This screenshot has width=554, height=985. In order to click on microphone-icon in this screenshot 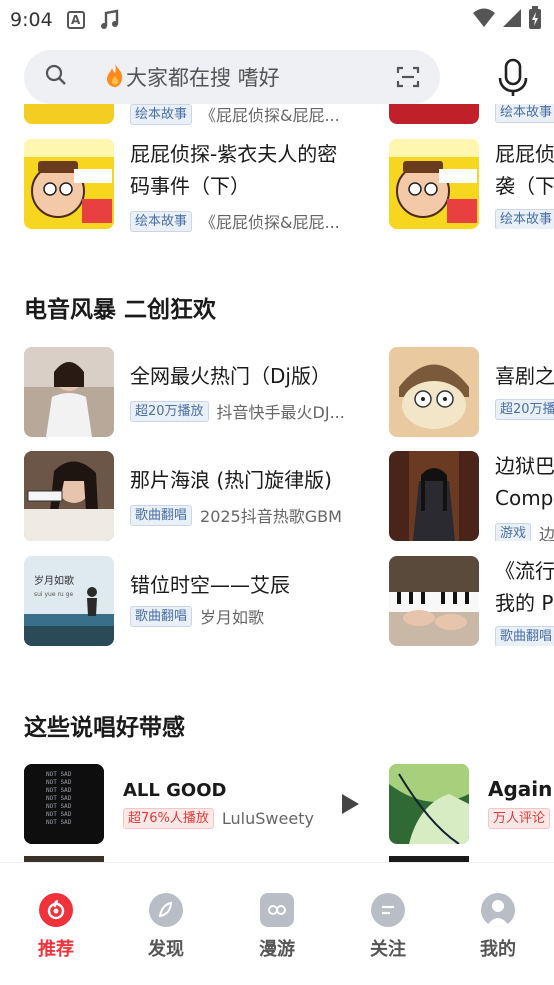, I will do `click(513, 80)`.